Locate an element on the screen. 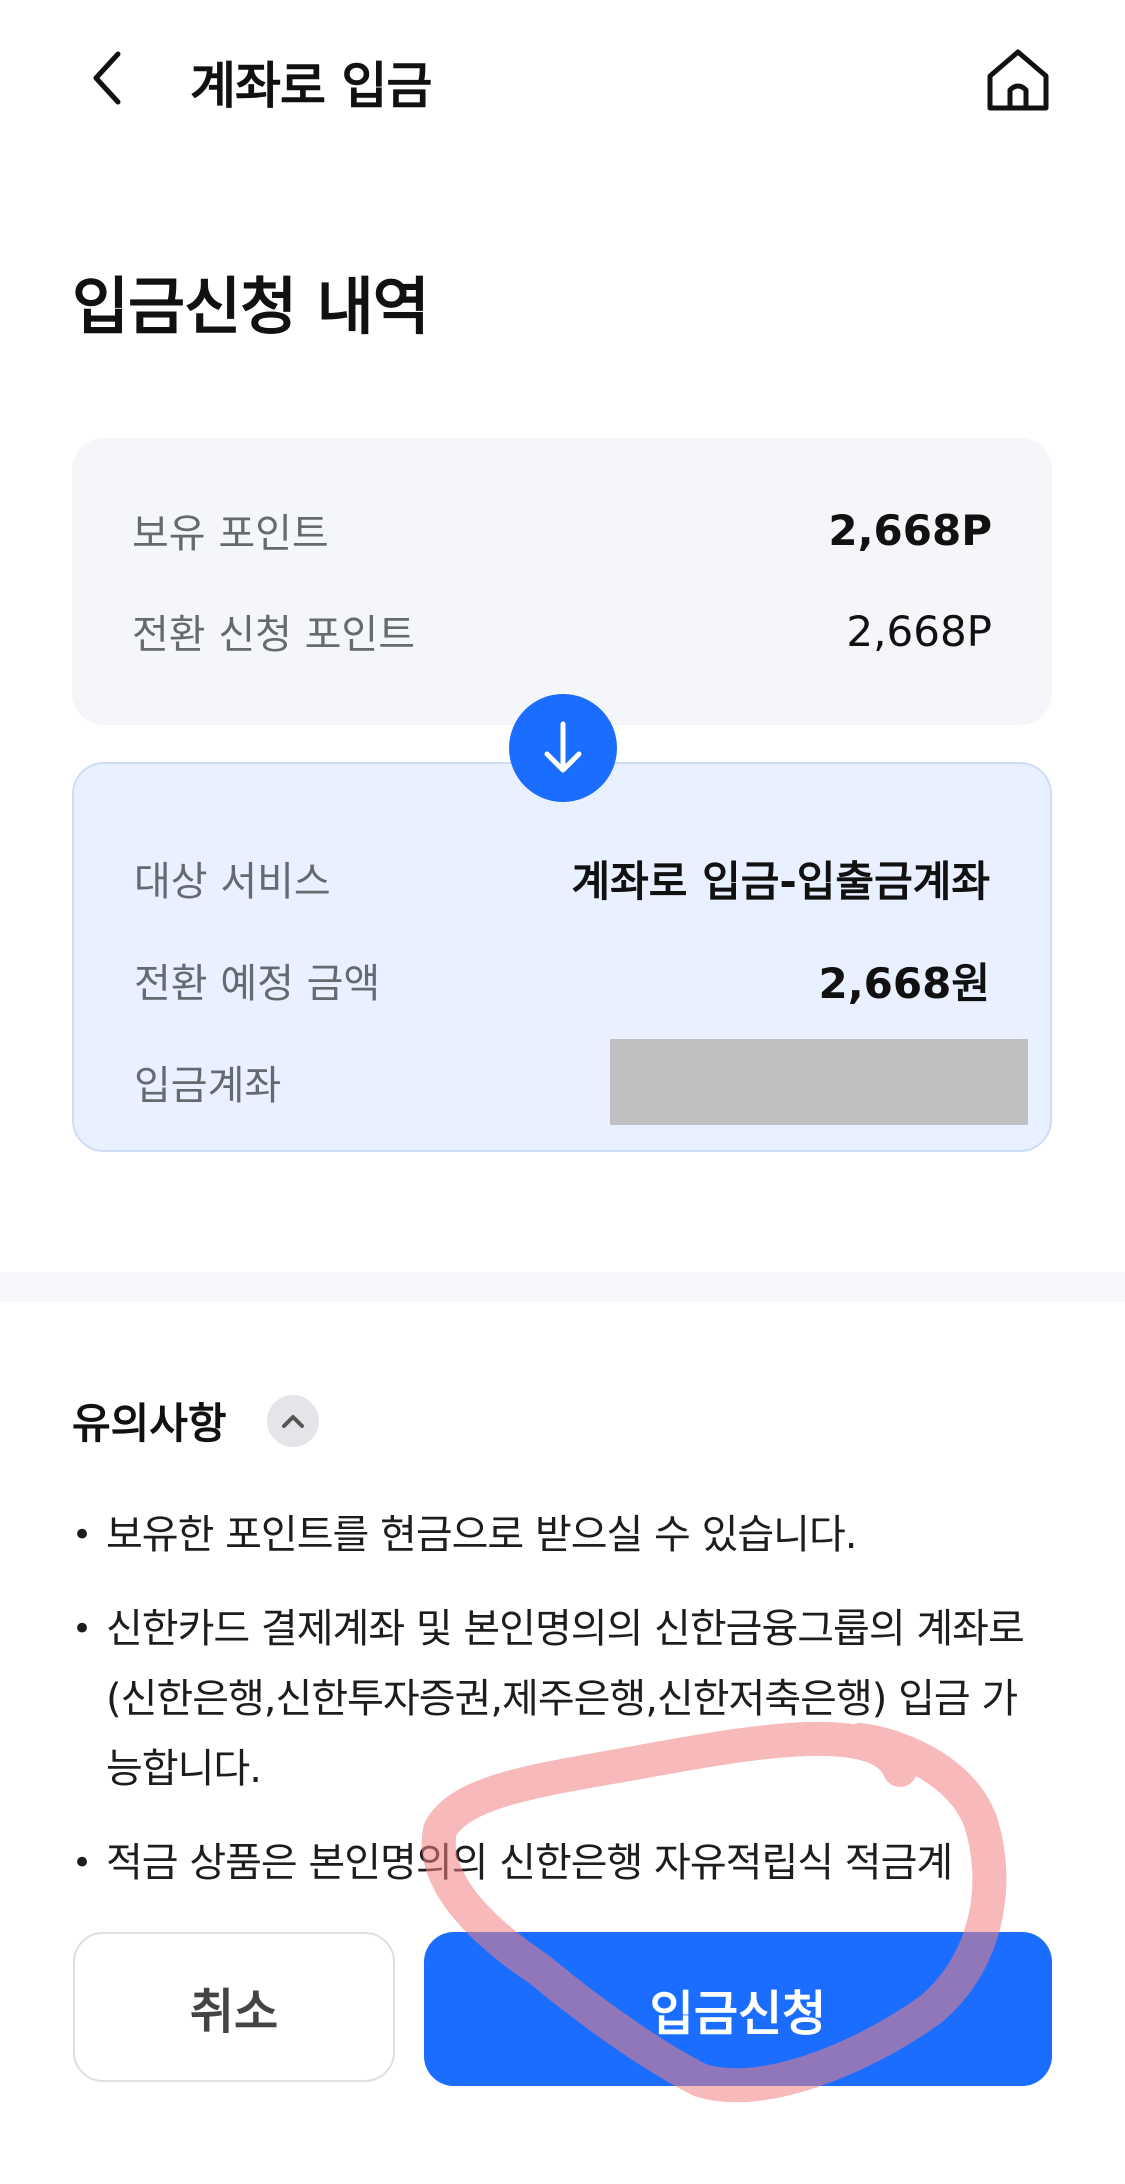  submit-deposit-button: 입금신청 is located at coordinates (738, 2009).